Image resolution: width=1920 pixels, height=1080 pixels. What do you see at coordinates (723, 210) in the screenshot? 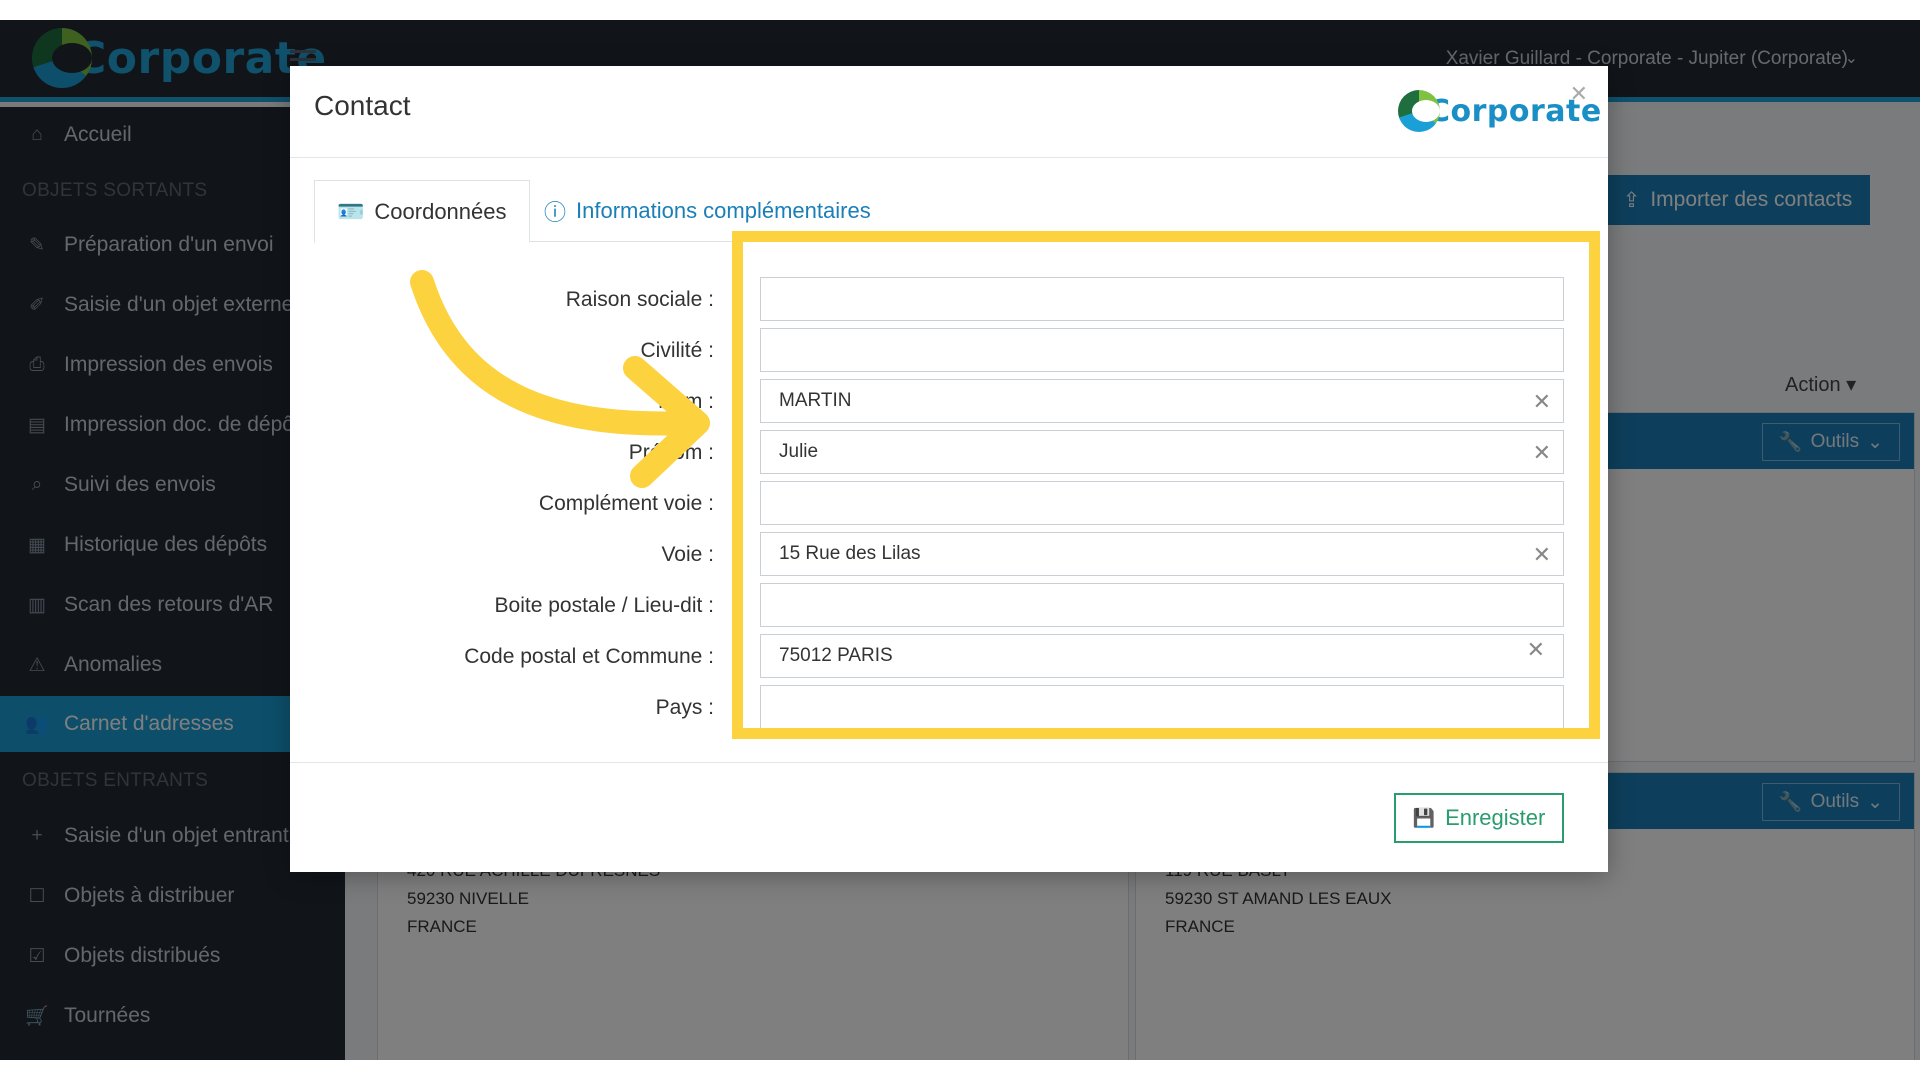
I see `tab-label: Informations complémentaires` at bounding box center [723, 210].